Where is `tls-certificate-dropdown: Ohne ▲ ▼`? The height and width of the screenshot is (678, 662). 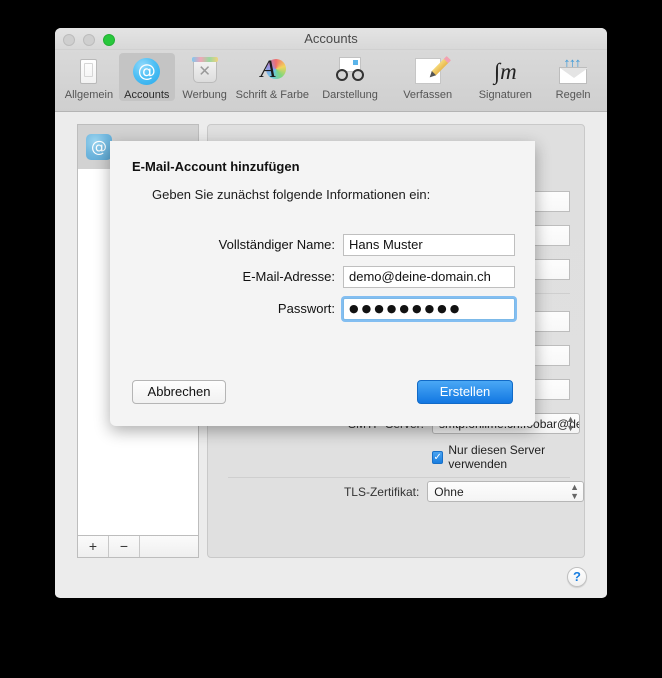
tls-certificate-dropdown: Ohne ▲ ▼ is located at coordinates (505, 491).